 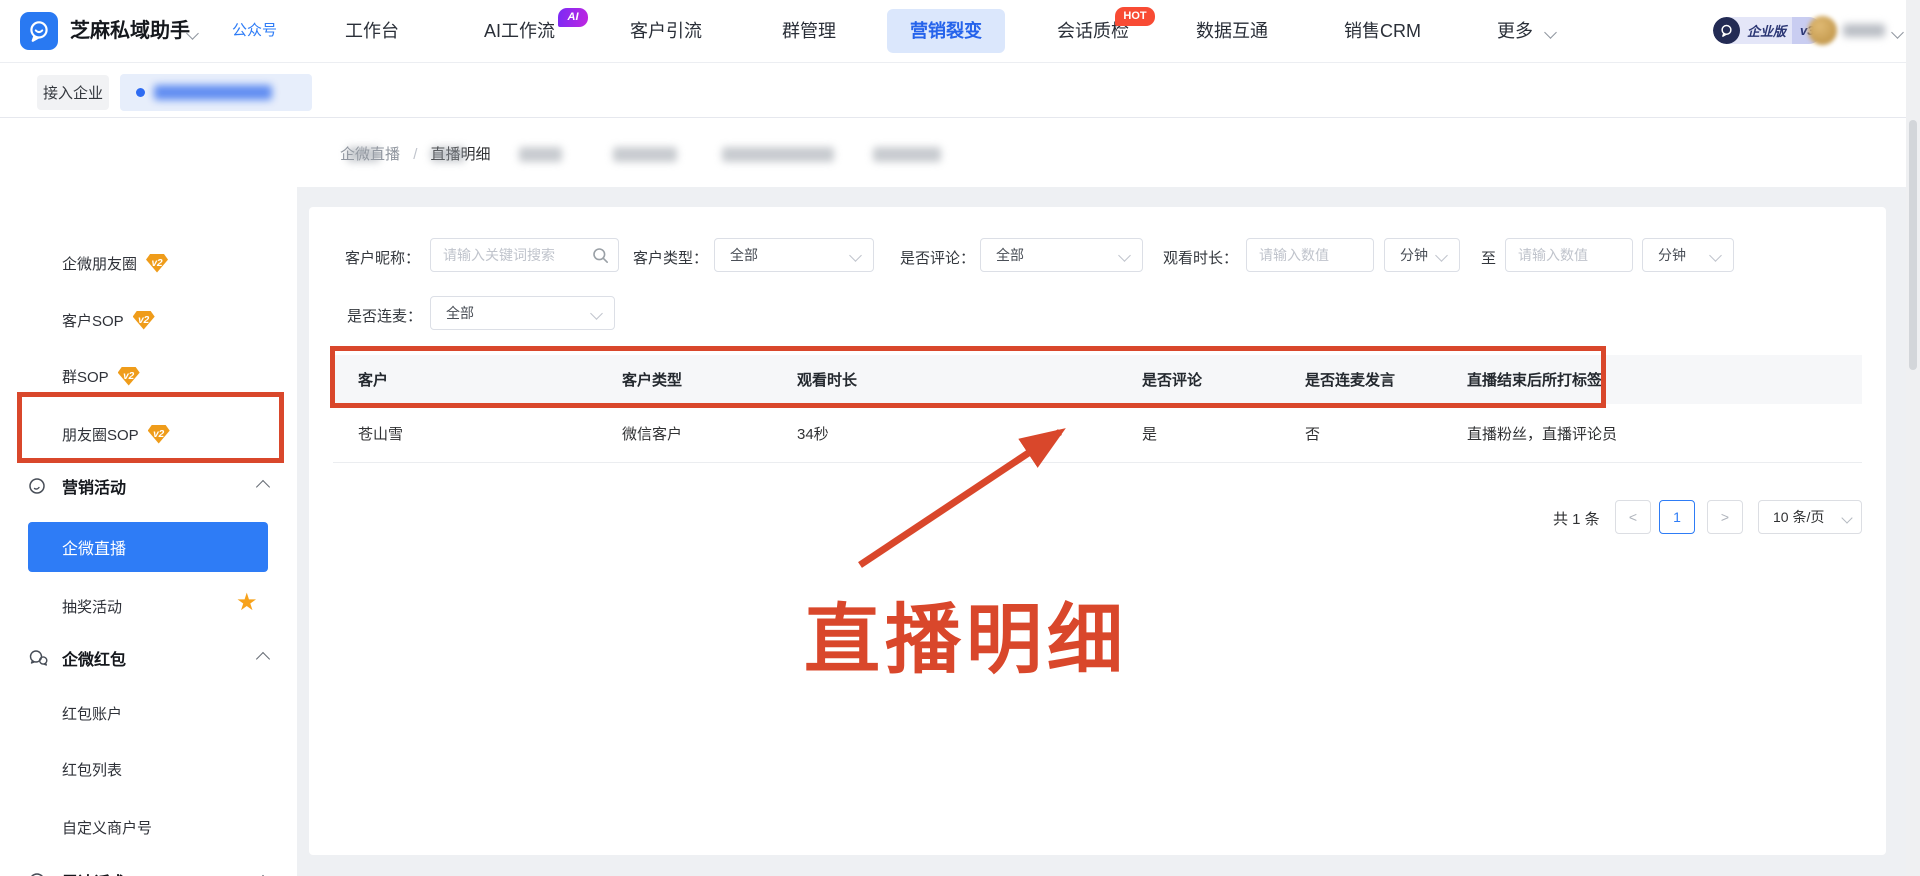 What do you see at coordinates (1223, 379) in the screenshot?
I see `col-commented: 是否评论` at bounding box center [1223, 379].